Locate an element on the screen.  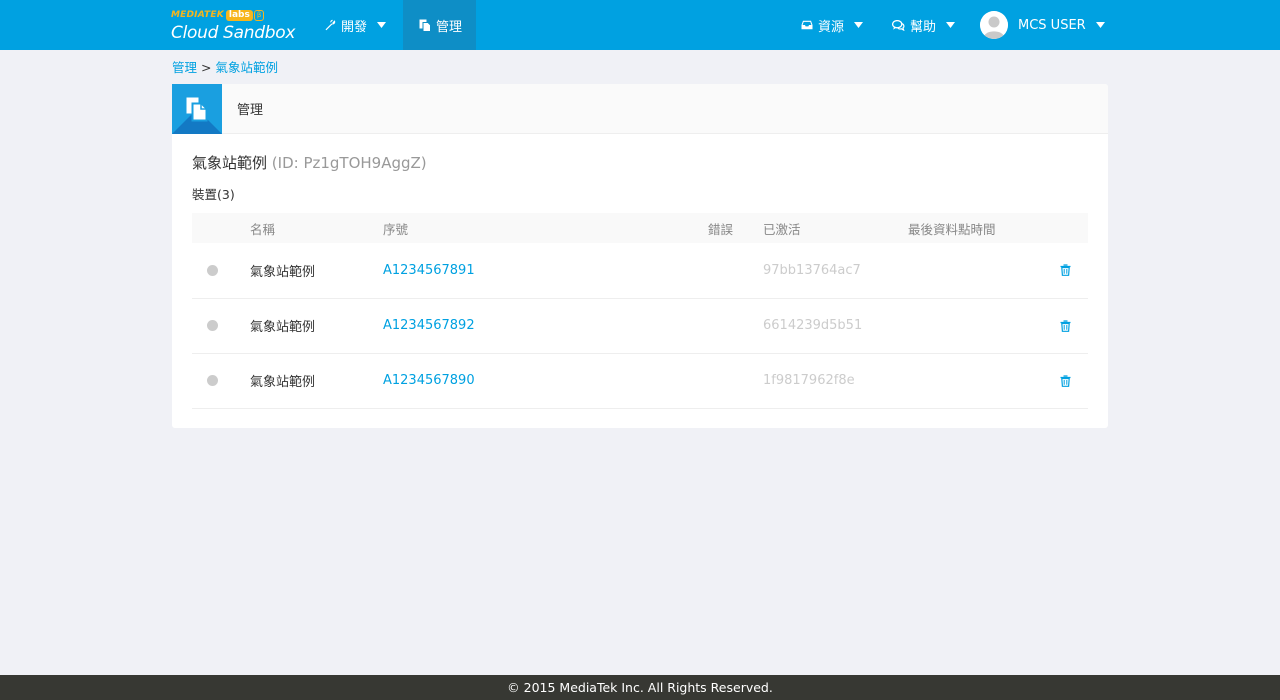
chat-icon is located at coordinates (898, 25).